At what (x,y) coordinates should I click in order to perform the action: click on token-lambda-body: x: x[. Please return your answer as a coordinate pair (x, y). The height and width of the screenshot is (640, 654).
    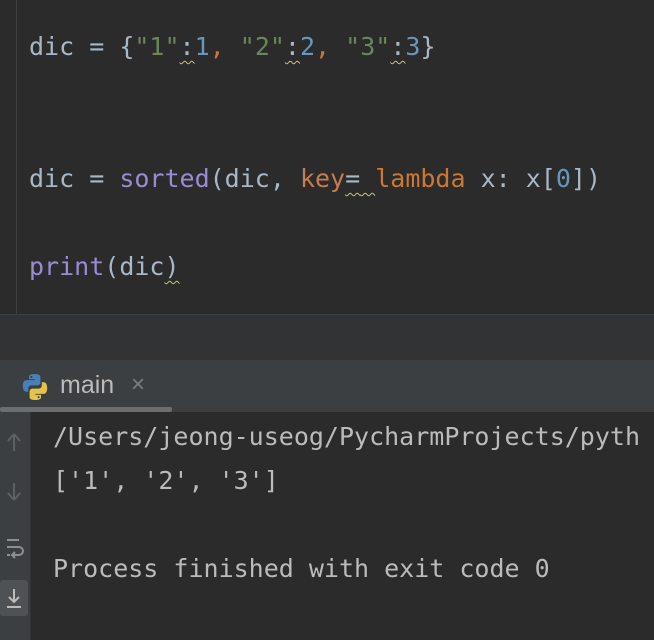
    Looking at the image, I should click on (510, 178).